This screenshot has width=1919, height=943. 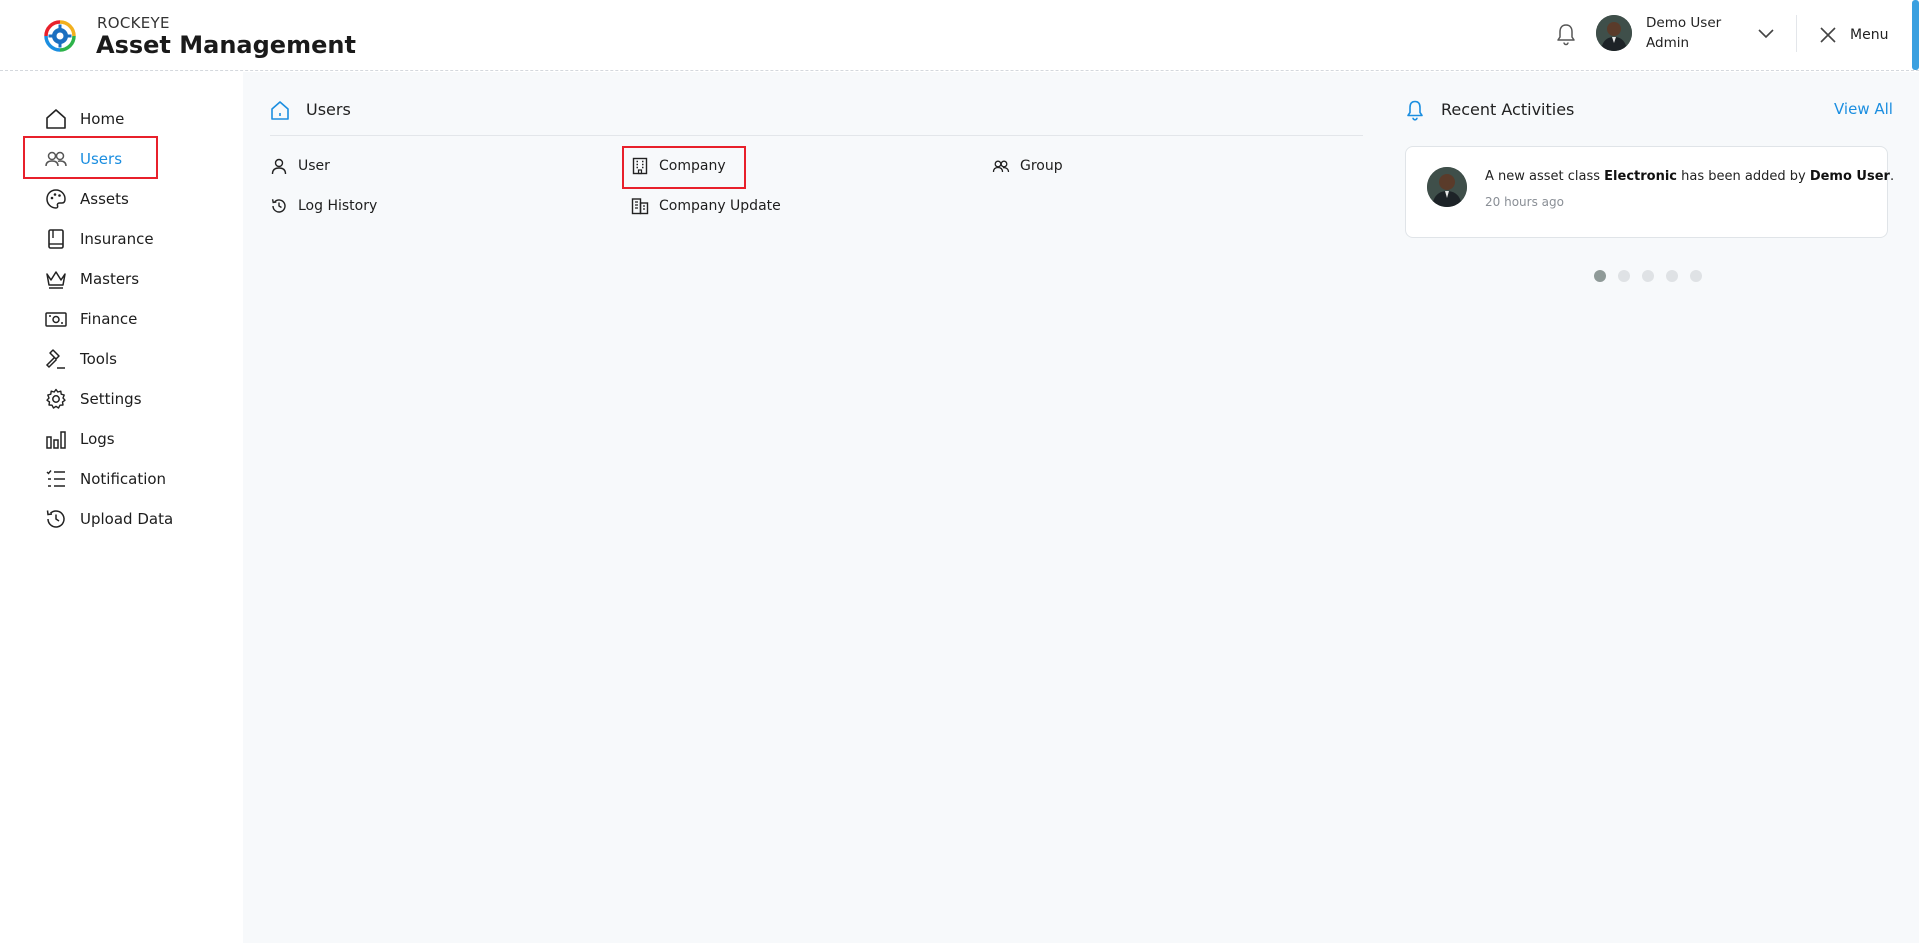 What do you see at coordinates (56, 280) in the screenshot?
I see `crown-icon` at bounding box center [56, 280].